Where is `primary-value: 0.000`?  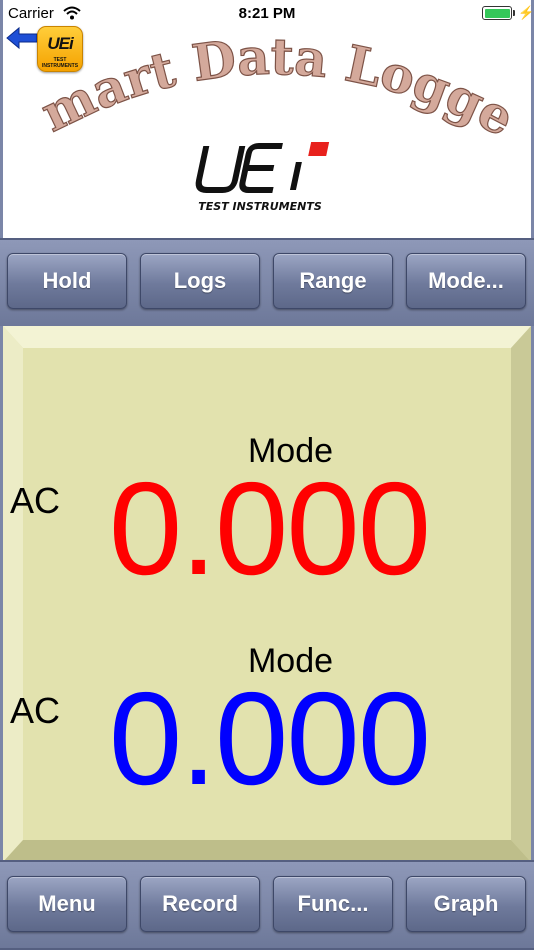 primary-value: 0.000 is located at coordinates (269, 528).